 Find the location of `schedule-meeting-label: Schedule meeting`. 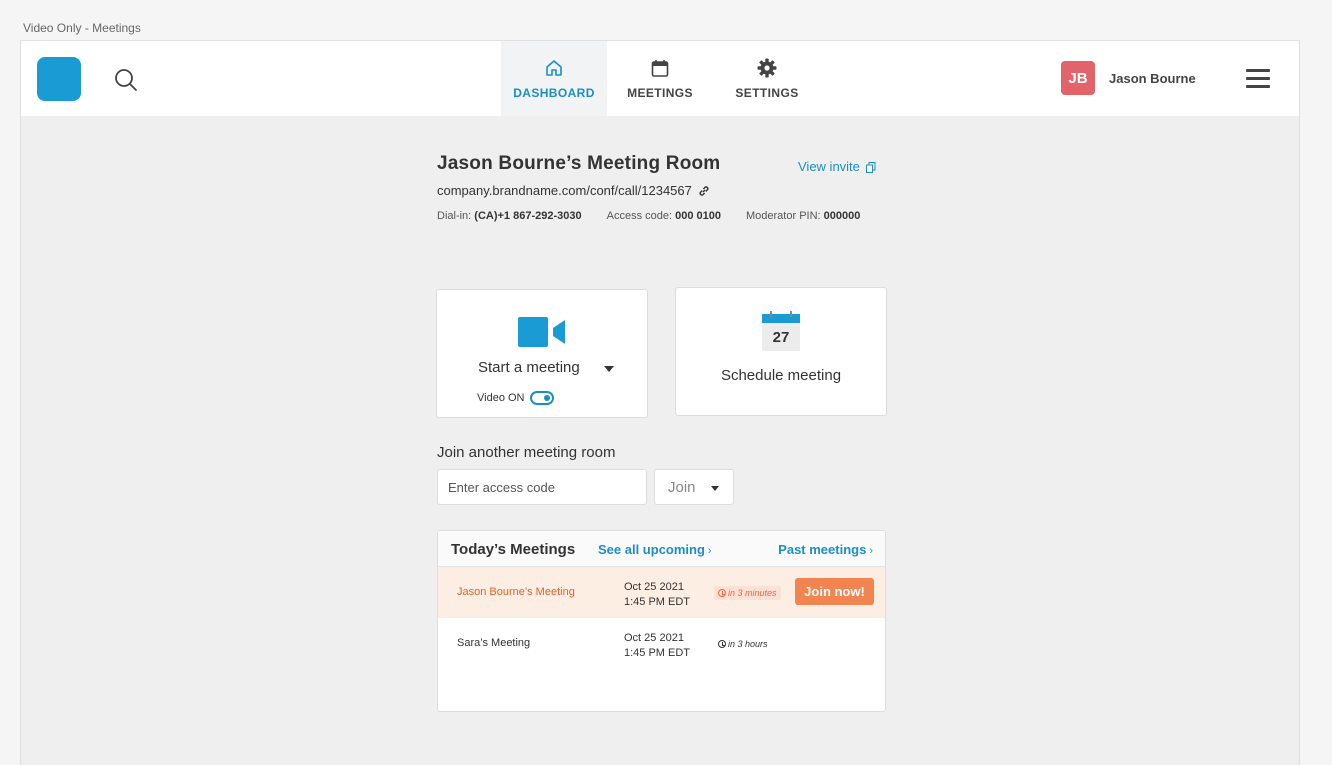

schedule-meeting-label: Schedule meeting is located at coordinates (781, 375).